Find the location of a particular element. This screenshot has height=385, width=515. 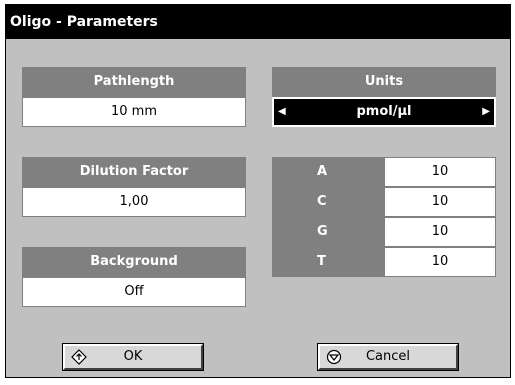

right-arrow-icon: ▶ is located at coordinates (486, 112).